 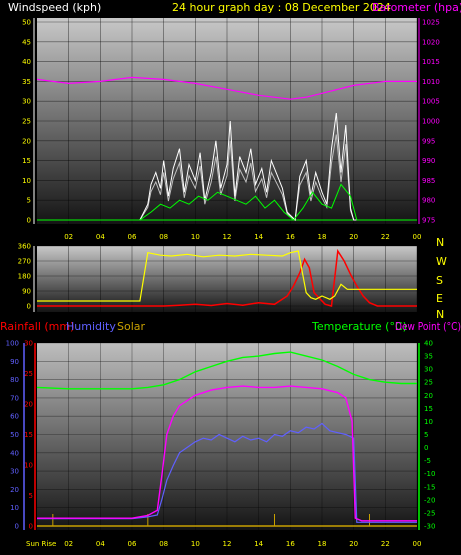 I want to click on humidity-label: Humidity, so click(x=91, y=326).